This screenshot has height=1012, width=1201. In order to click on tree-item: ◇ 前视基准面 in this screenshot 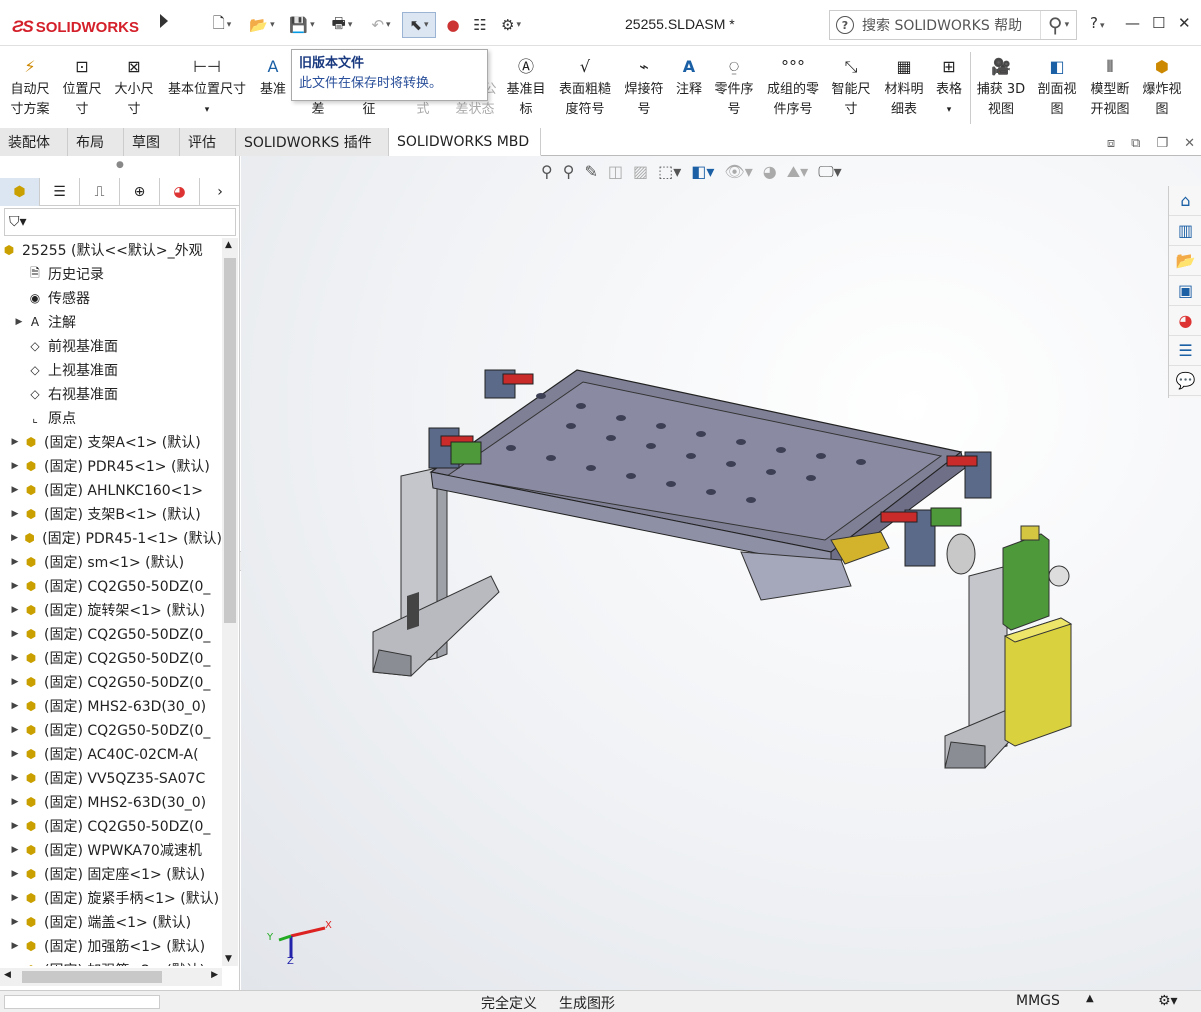, I will do `click(111, 346)`.